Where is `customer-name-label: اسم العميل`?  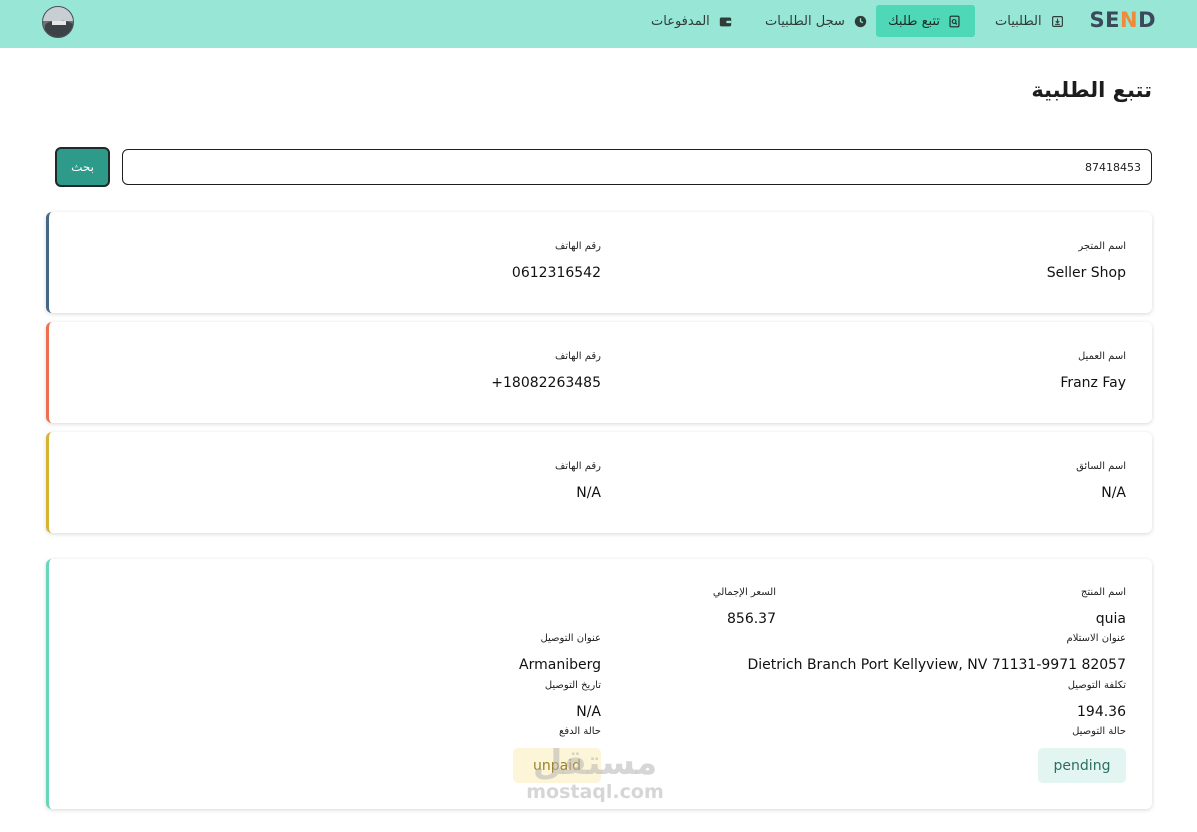 customer-name-label: اسم العميل is located at coordinates (1101, 356).